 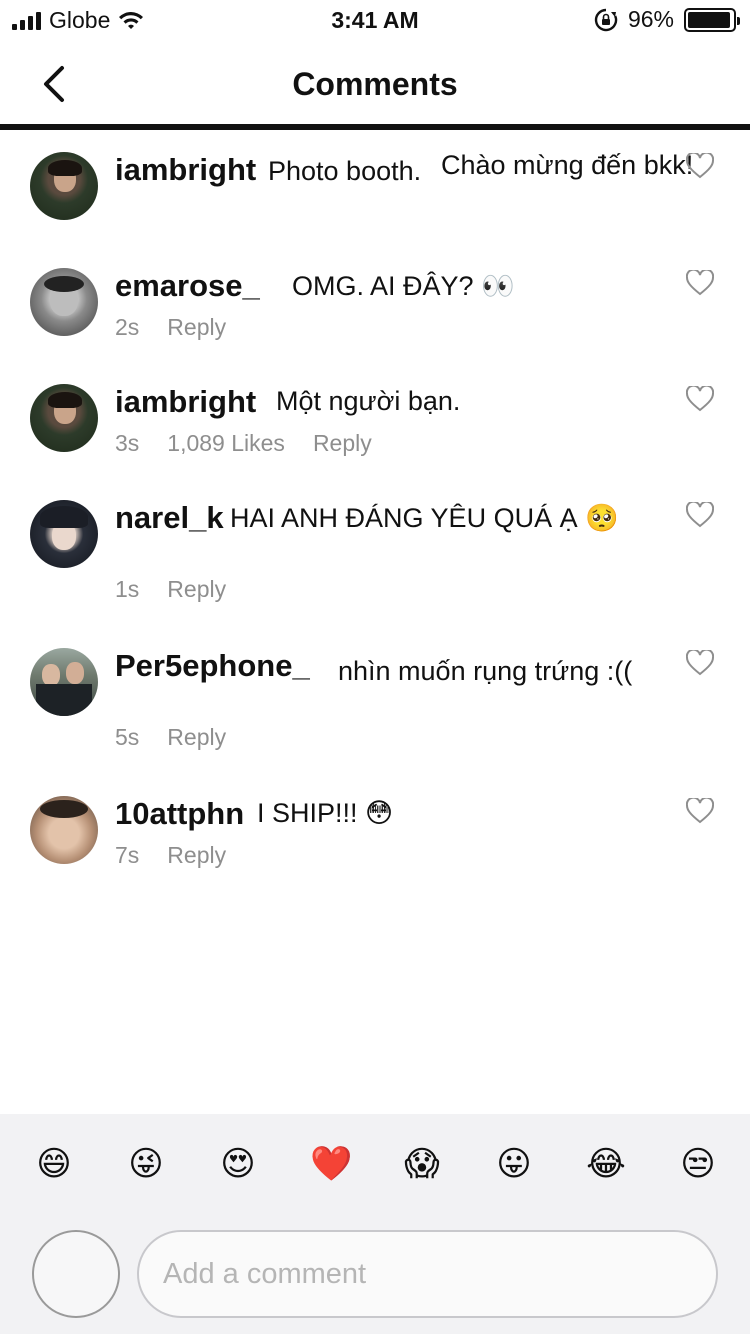 What do you see at coordinates (226, 443) in the screenshot?
I see `likes-count: 1,089 Likes` at bounding box center [226, 443].